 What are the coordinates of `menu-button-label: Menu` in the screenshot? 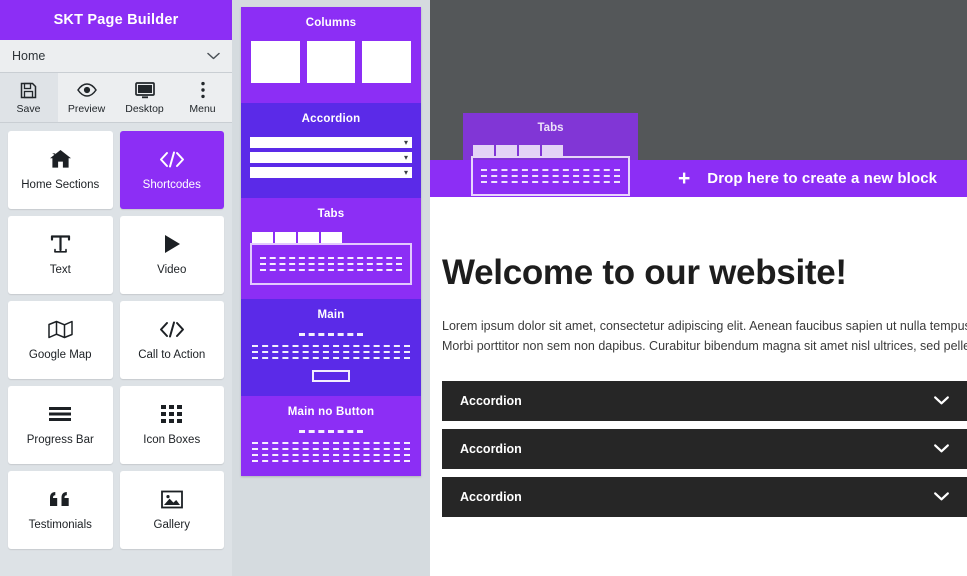 It's located at (202, 108).